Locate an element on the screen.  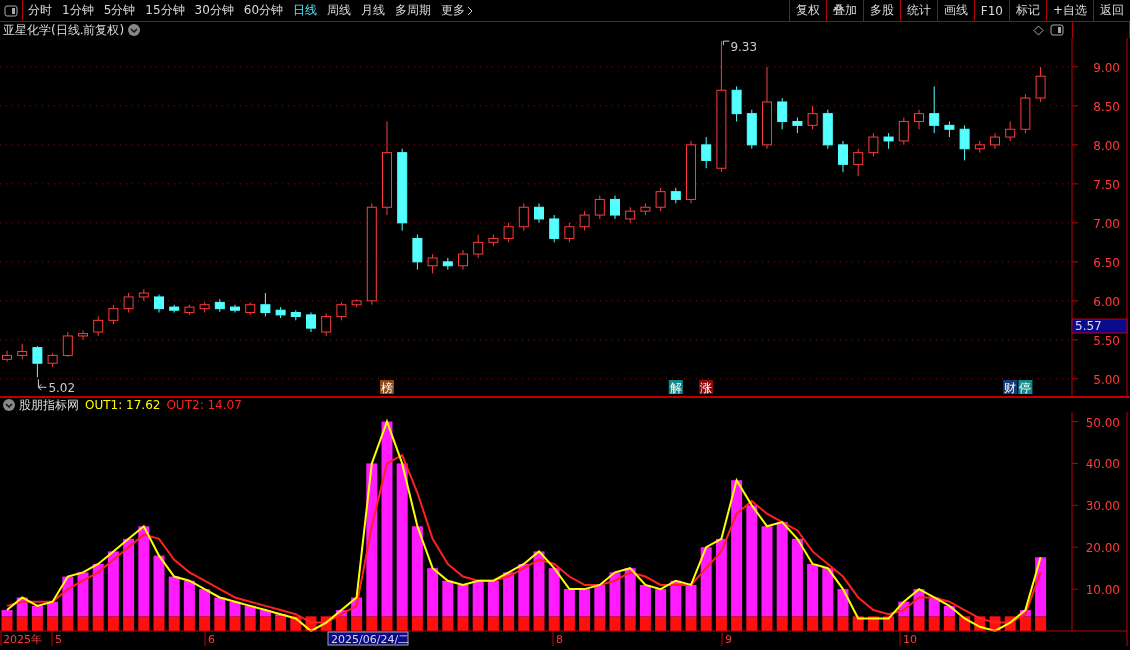
axis-label: 10.00 is located at coordinates (1102, 590).